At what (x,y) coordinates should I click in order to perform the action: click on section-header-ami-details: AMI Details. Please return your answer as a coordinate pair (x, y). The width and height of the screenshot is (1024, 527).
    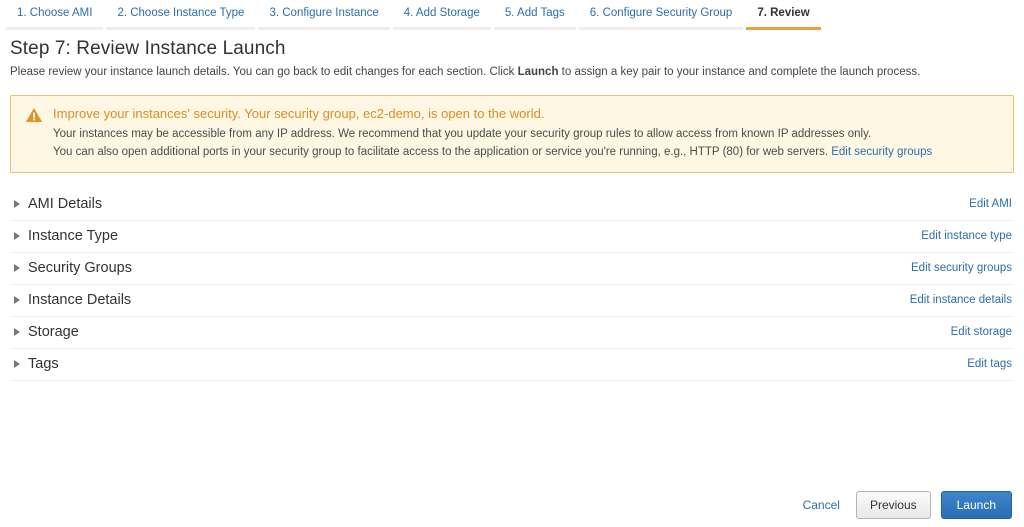
    Looking at the image, I should click on (56, 204).